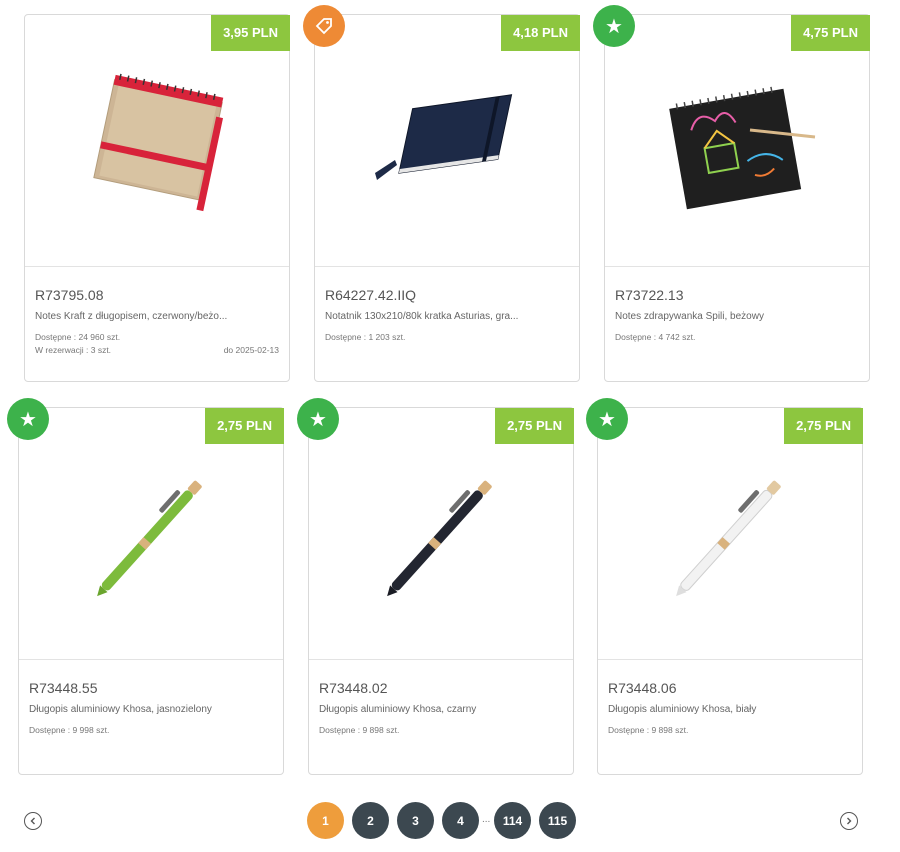 The image size is (900, 852). I want to click on page-button-3: 3, so click(415, 820).